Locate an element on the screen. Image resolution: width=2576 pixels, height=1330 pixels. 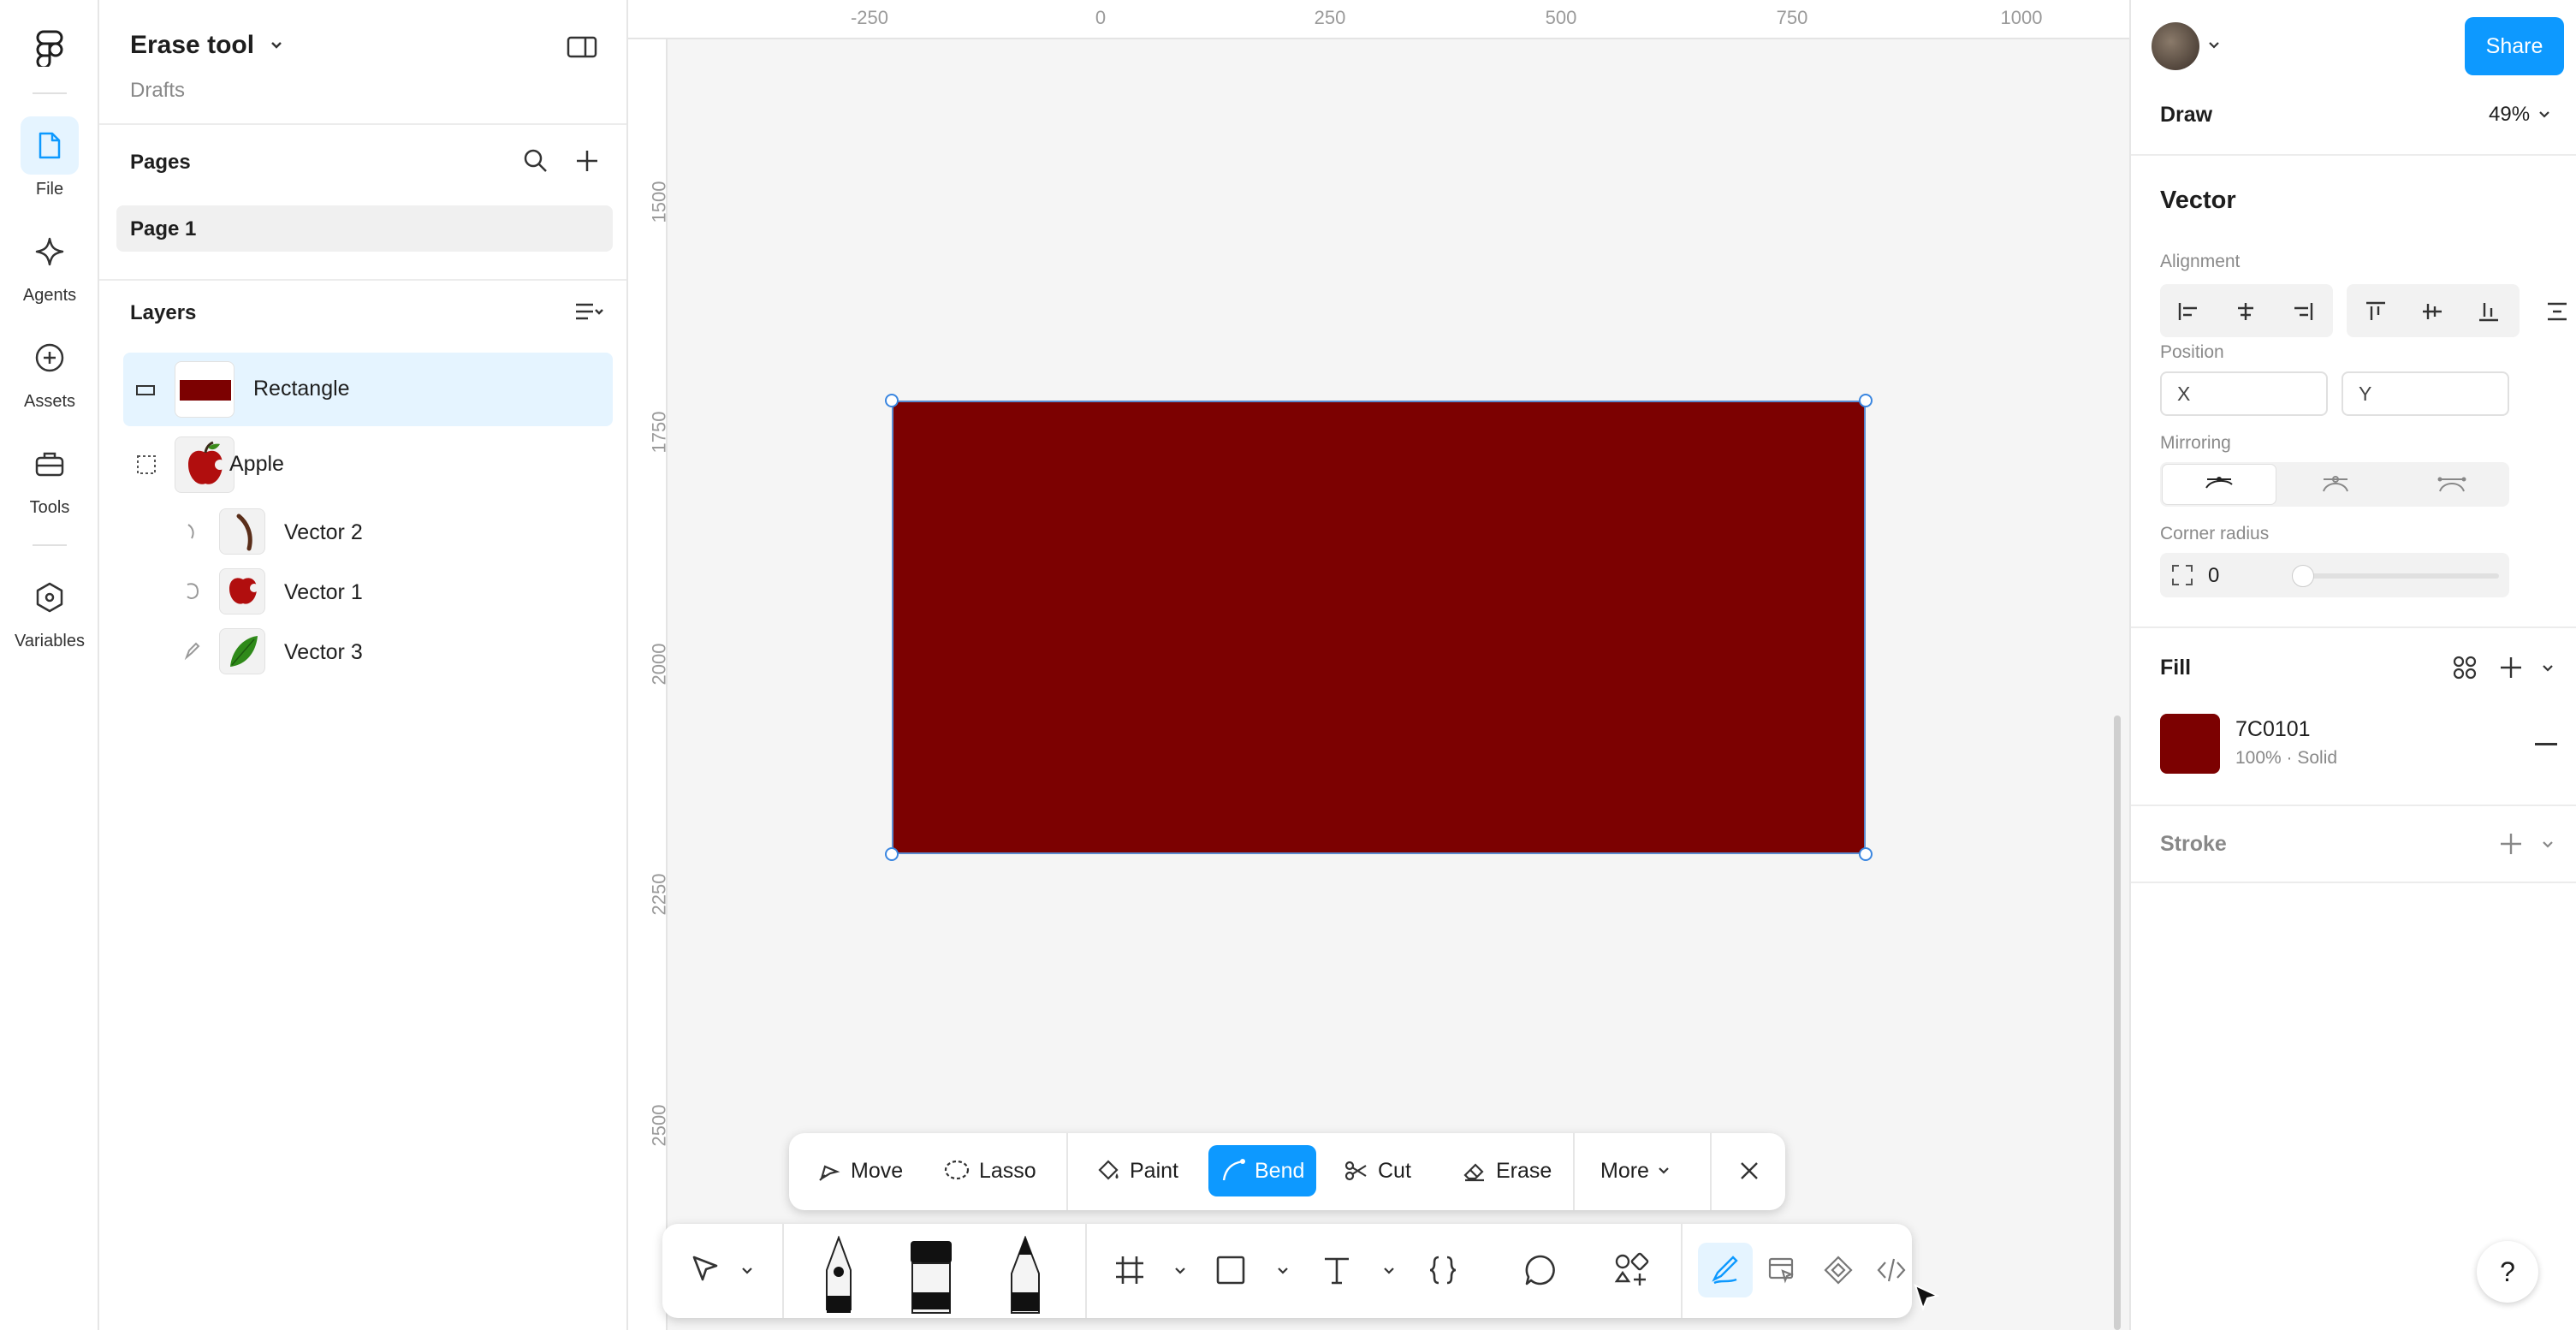
move-tool-button: Move is located at coordinates (859, 1170).